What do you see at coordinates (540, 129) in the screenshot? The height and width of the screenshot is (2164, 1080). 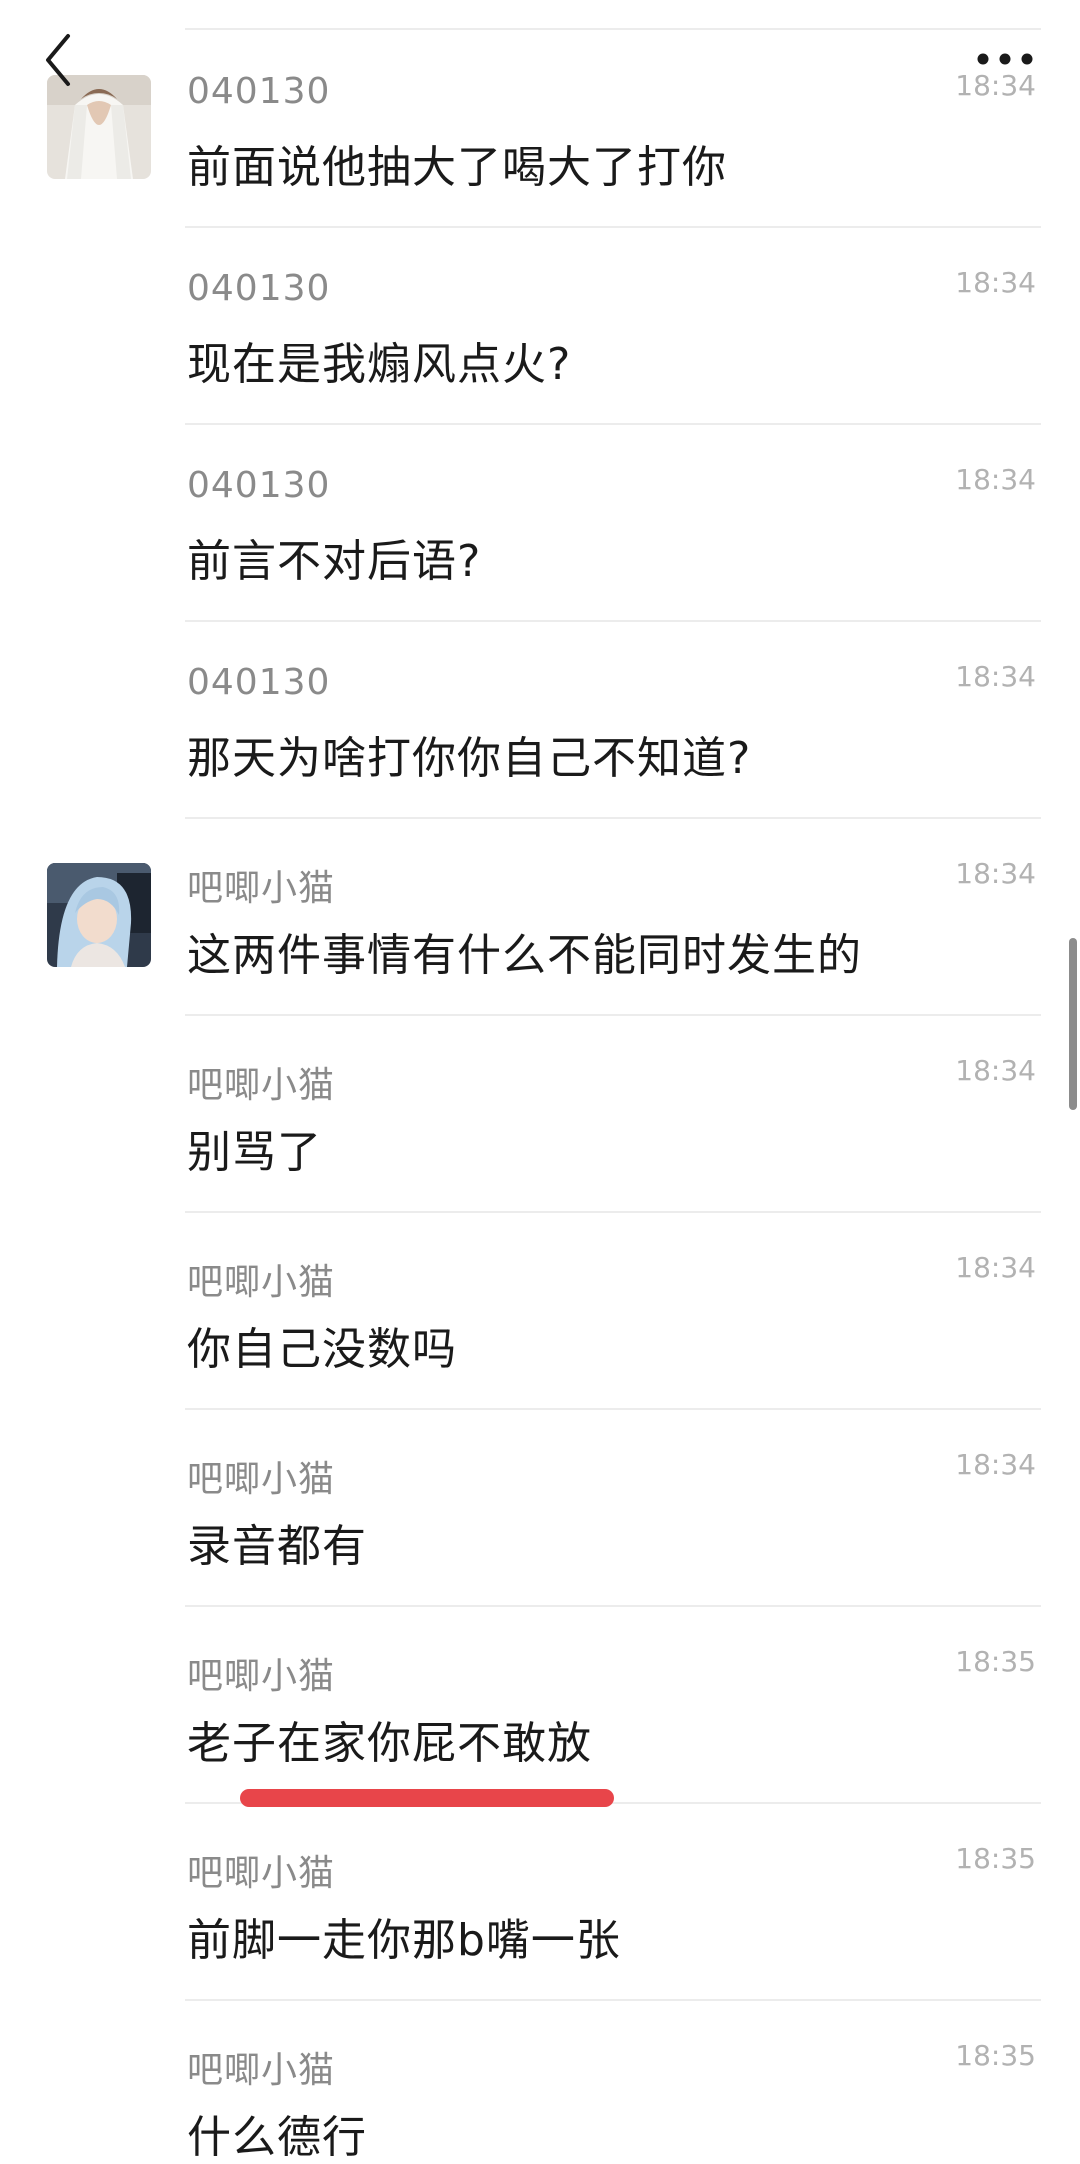 I see `message-item: 040130 18:34 前面说他抽大了喝大了打你` at bounding box center [540, 129].